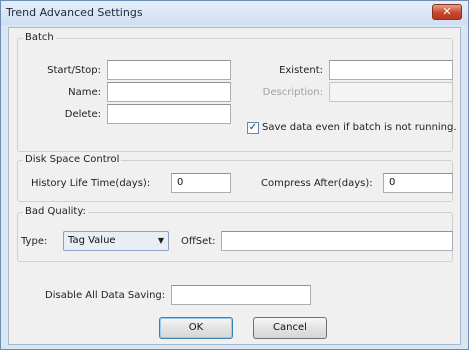  Describe the element at coordinates (84, 92) in the screenshot. I see `name-label: Name:` at that location.